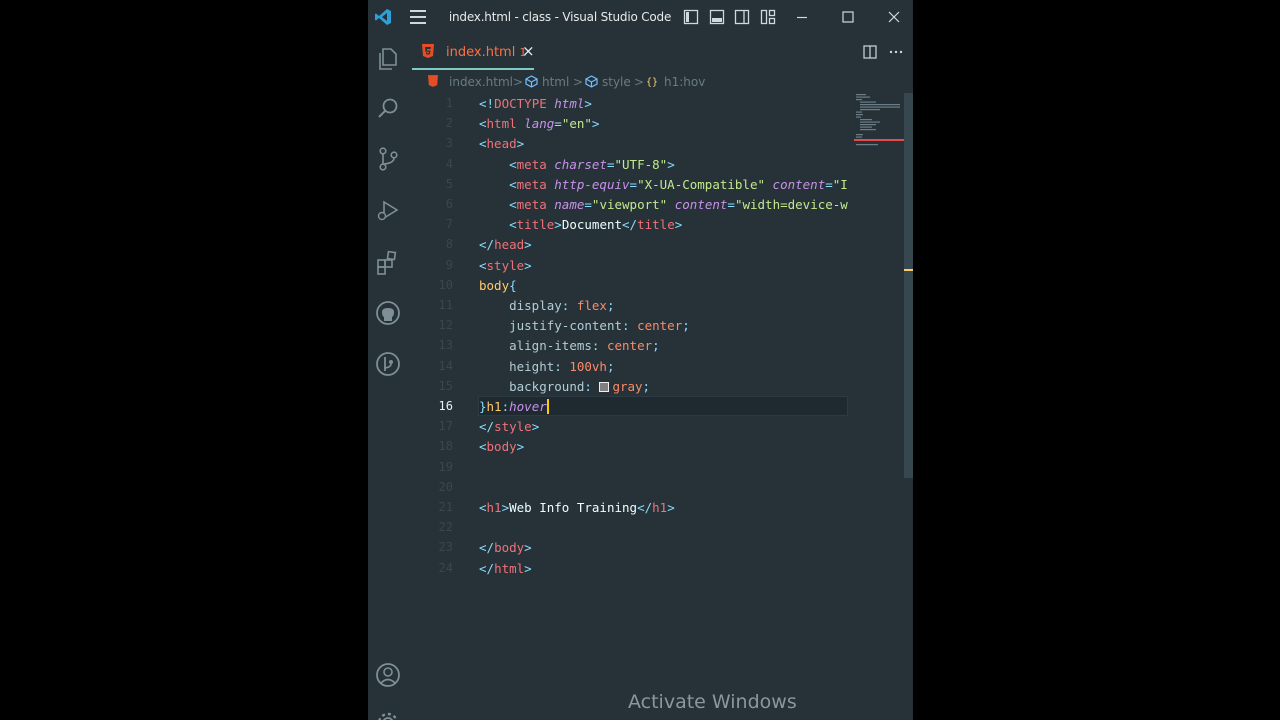 The image size is (1280, 720). What do you see at coordinates (627, 386) in the screenshot?
I see `code-token: gray` at bounding box center [627, 386].